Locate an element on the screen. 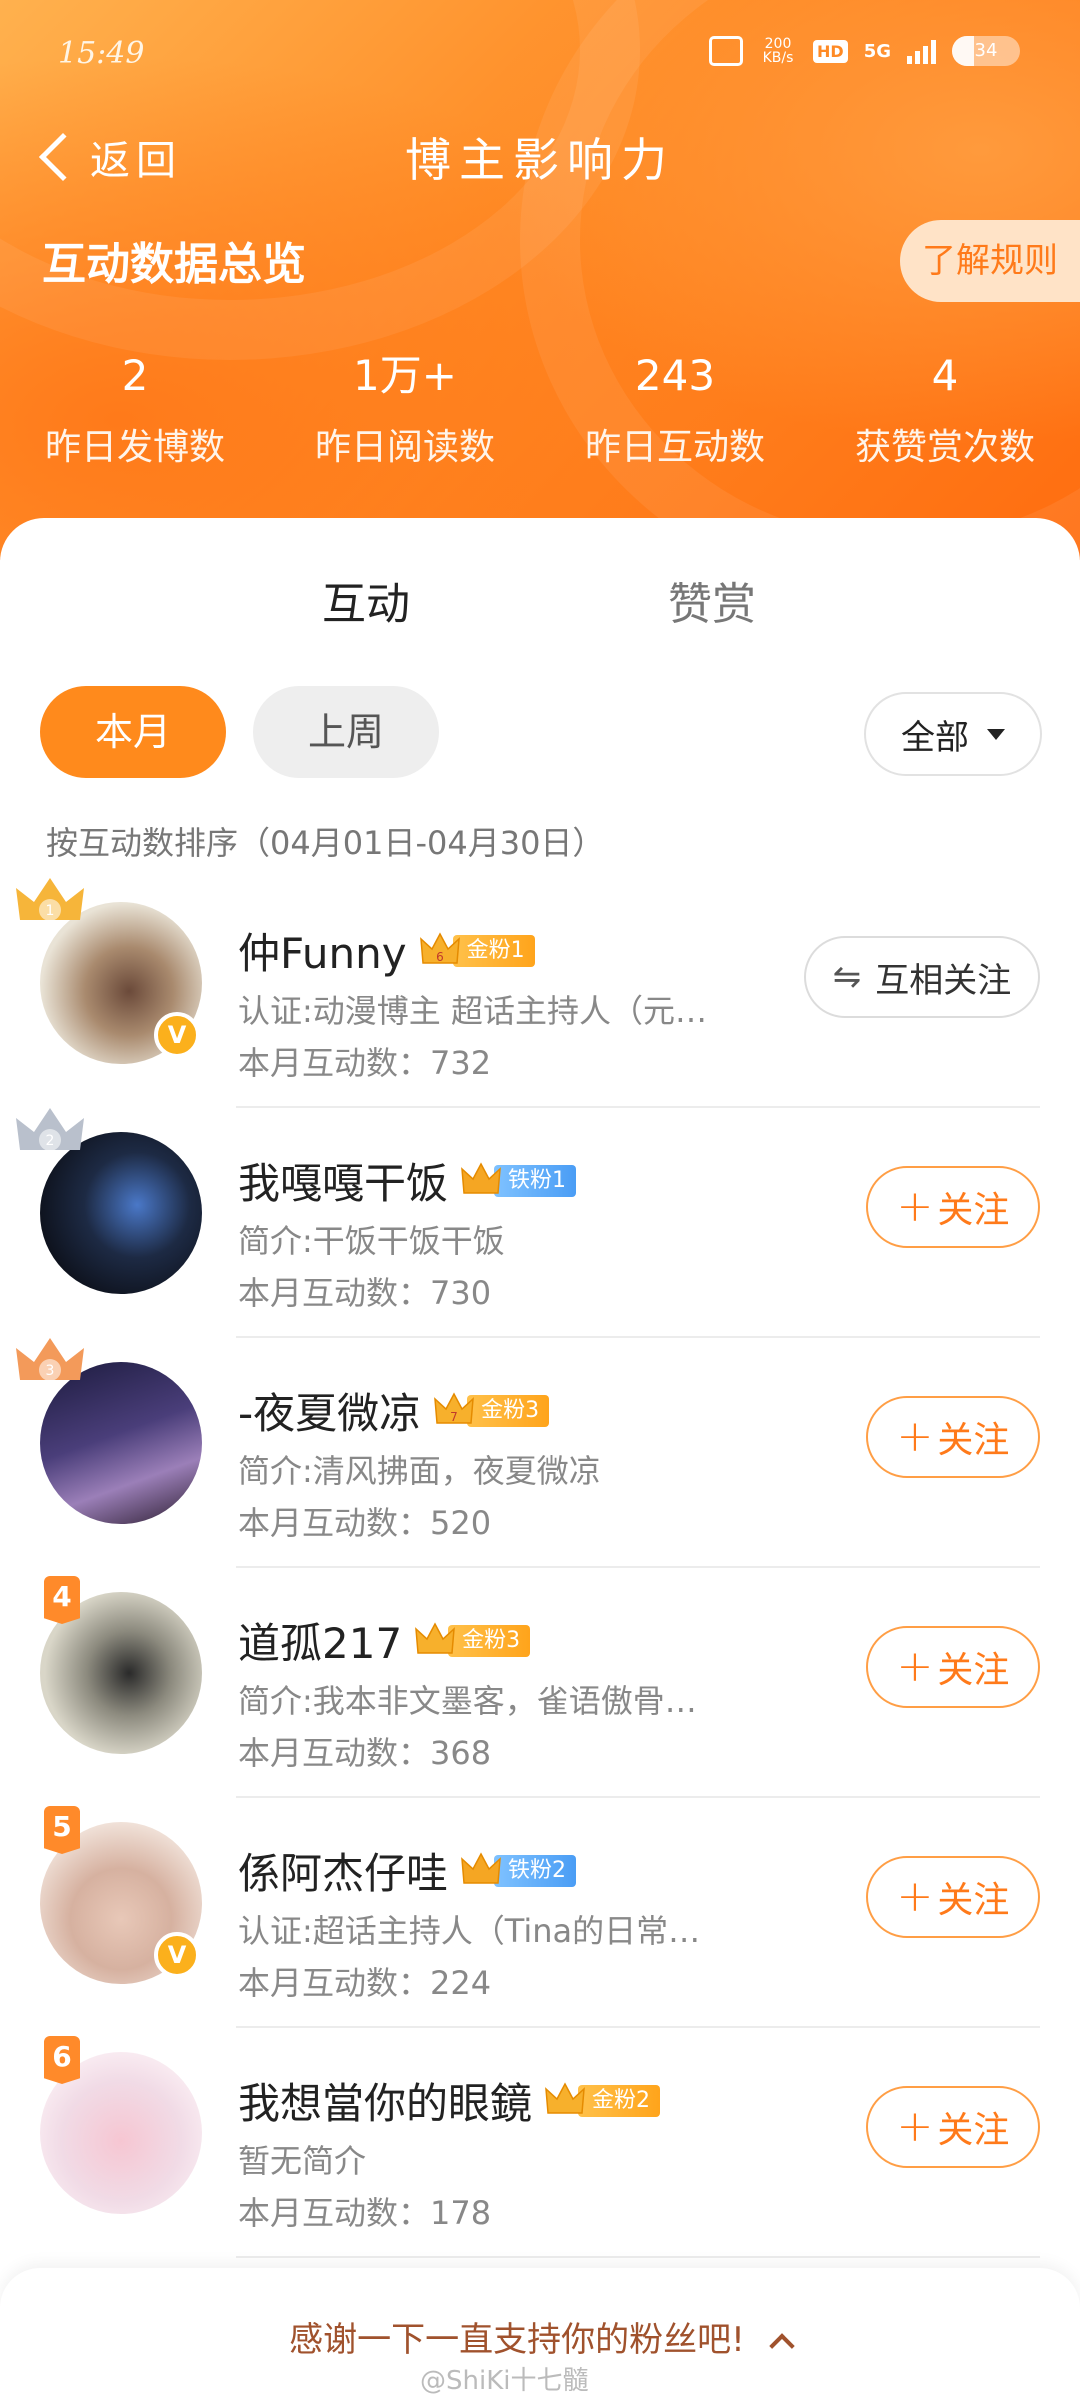  battery-level: 34 is located at coordinates (986, 50).